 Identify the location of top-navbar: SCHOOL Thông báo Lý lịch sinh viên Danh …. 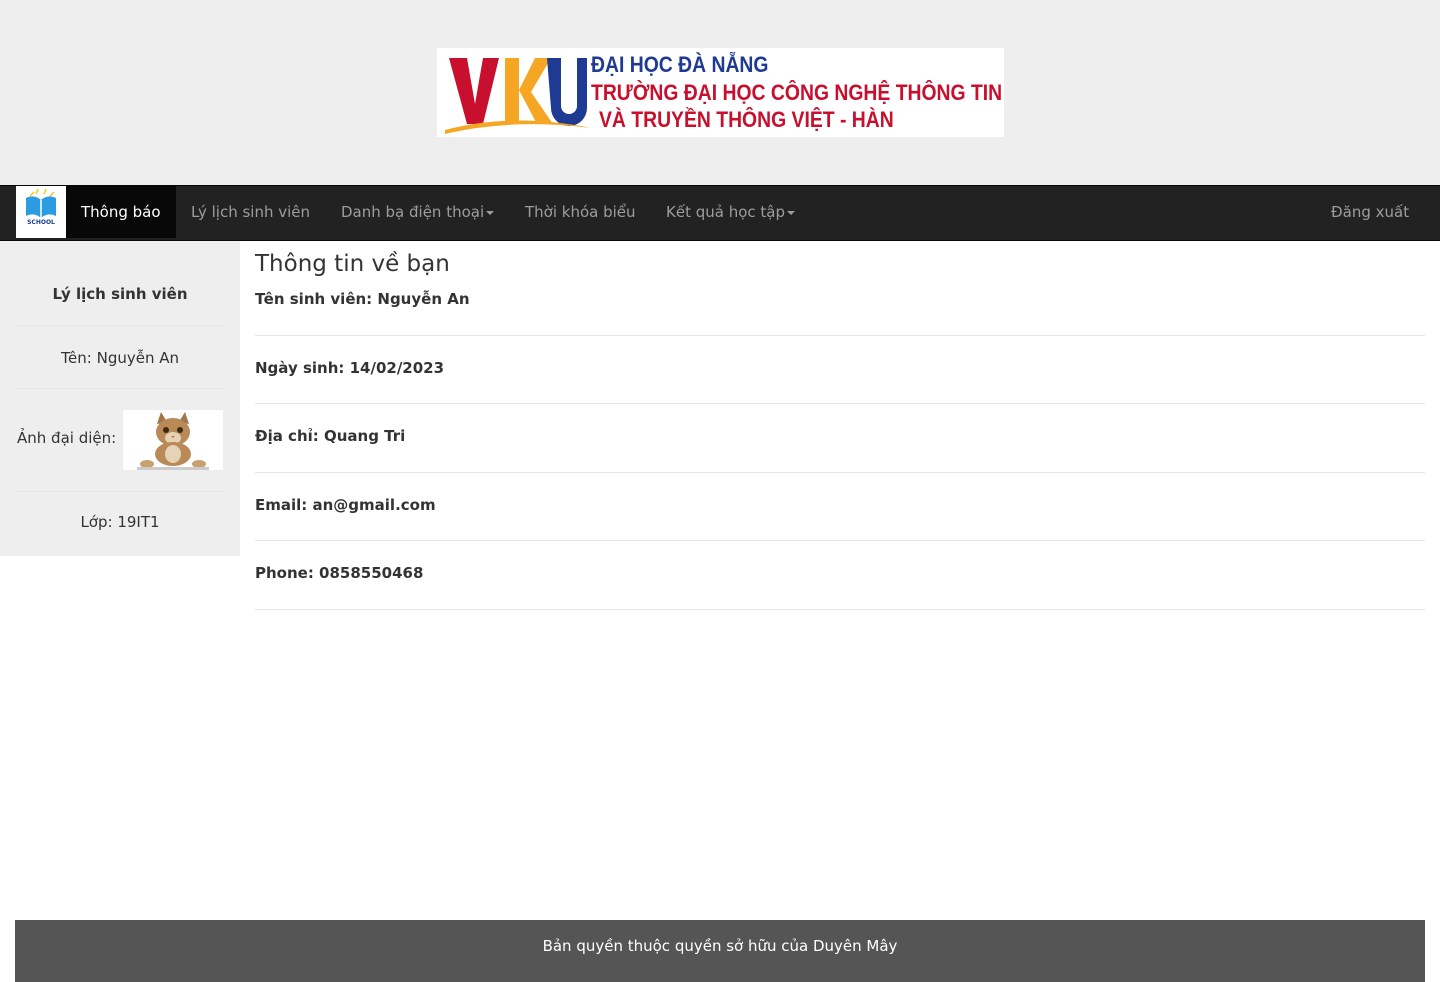
(720, 213).